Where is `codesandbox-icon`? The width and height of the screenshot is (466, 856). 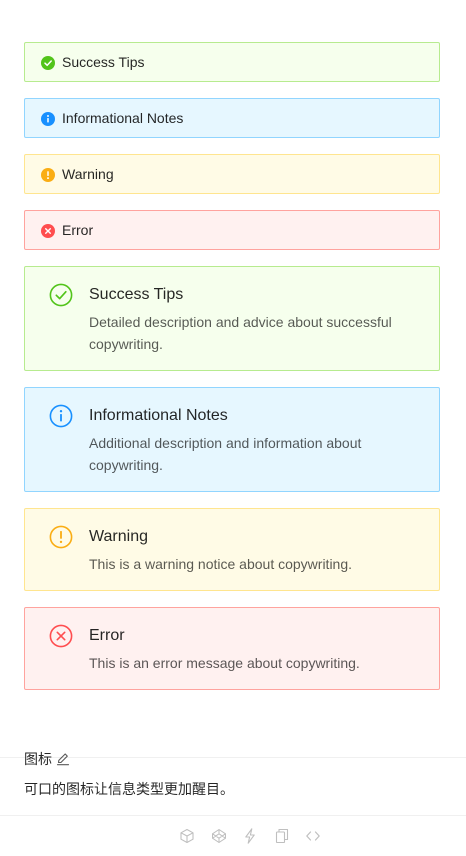 codesandbox-icon is located at coordinates (187, 836).